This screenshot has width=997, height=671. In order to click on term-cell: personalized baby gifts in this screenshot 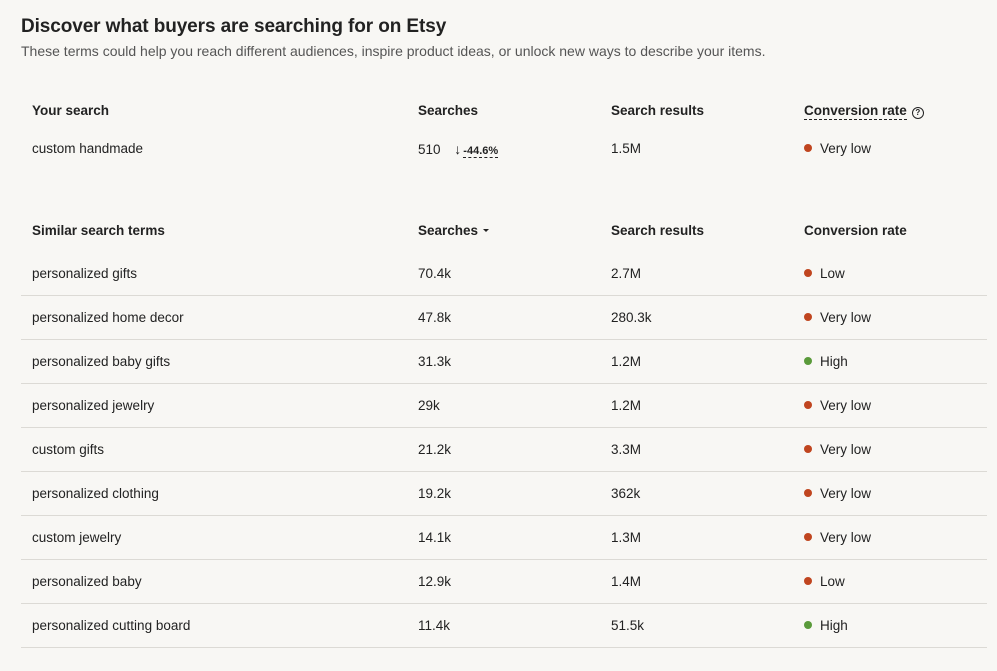, I will do `click(101, 361)`.